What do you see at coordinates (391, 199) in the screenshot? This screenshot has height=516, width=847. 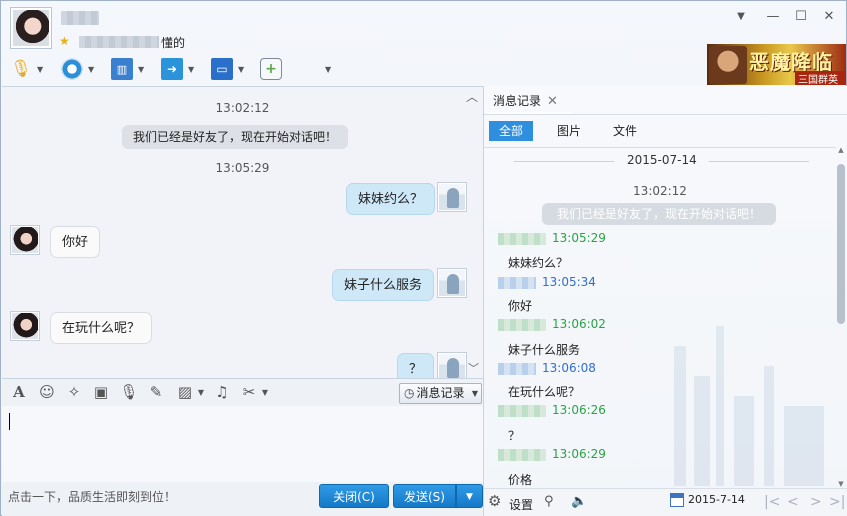 I see `message-bubble-sent: 妹妹约么？` at bounding box center [391, 199].